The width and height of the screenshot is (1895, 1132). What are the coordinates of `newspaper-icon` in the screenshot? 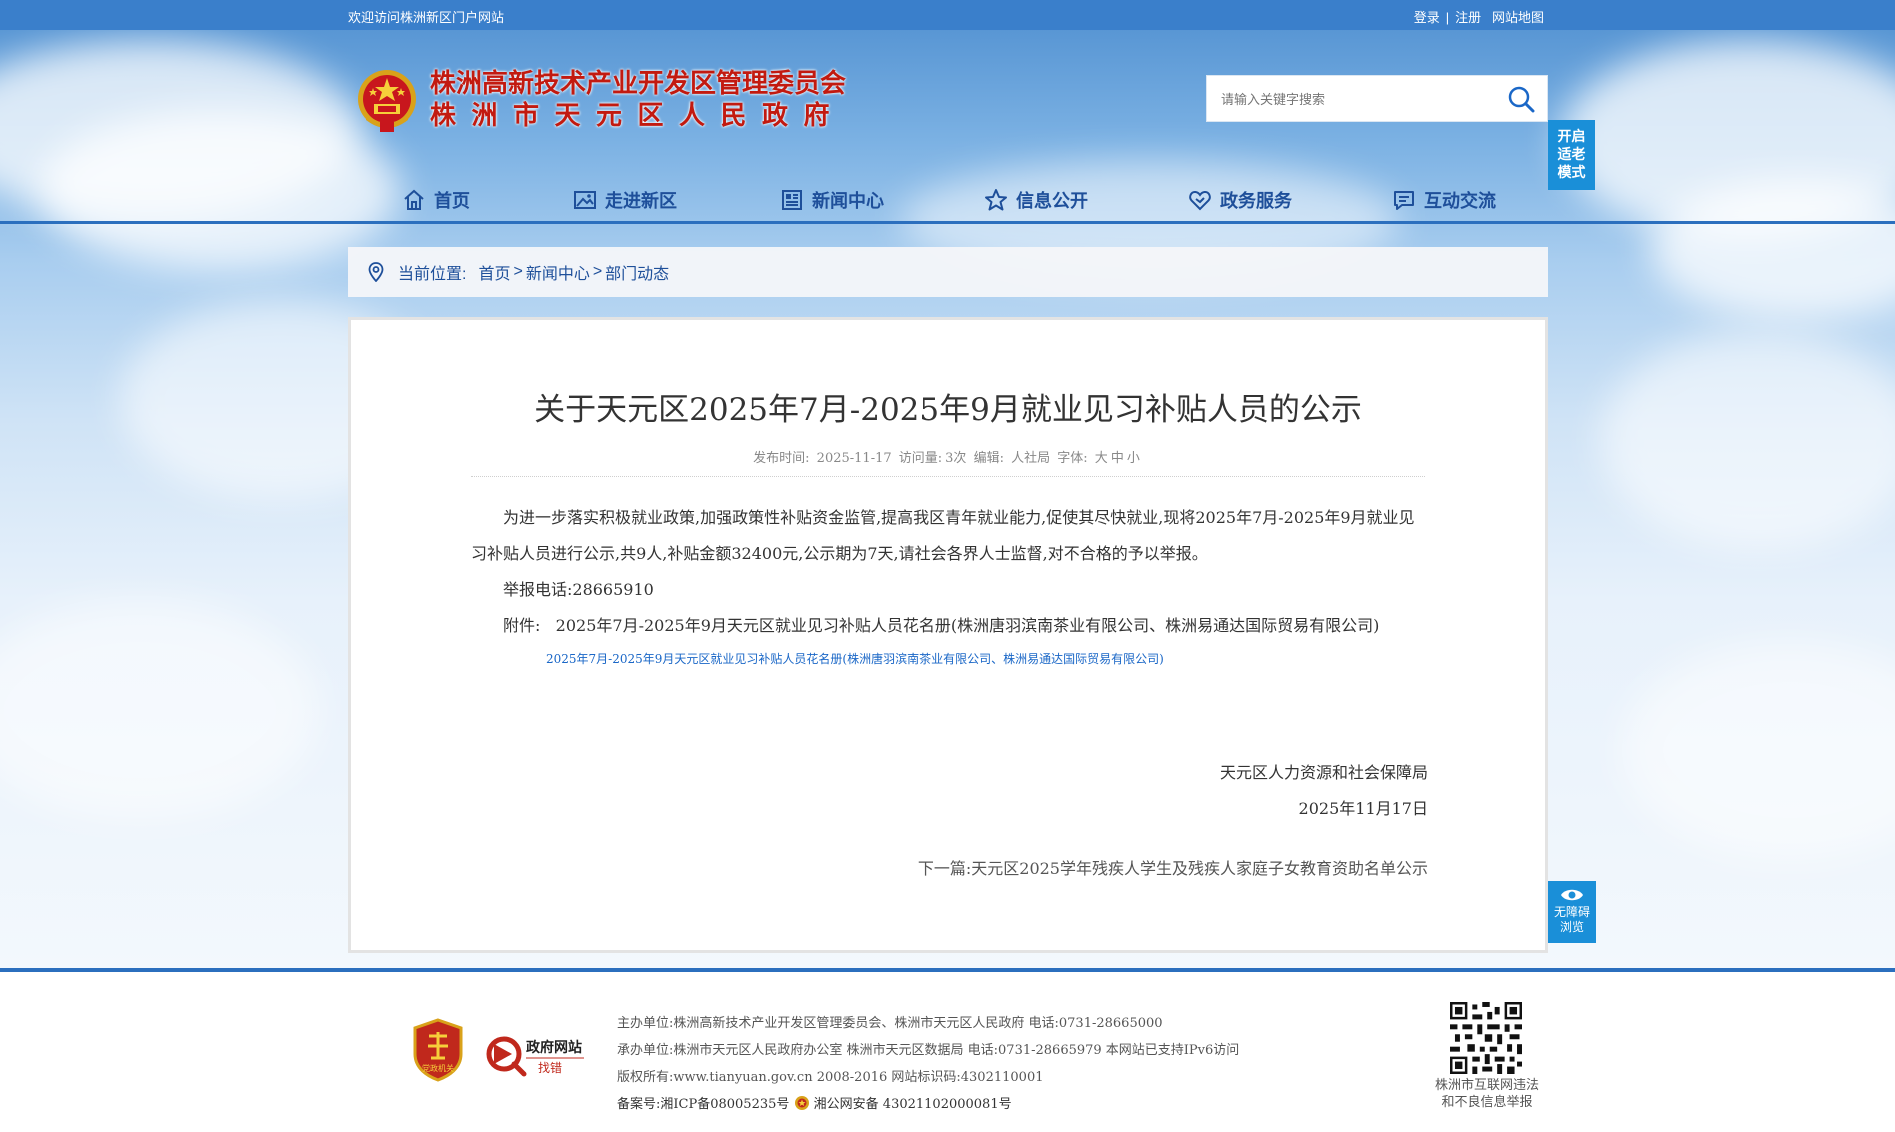 It's located at (792, 200).